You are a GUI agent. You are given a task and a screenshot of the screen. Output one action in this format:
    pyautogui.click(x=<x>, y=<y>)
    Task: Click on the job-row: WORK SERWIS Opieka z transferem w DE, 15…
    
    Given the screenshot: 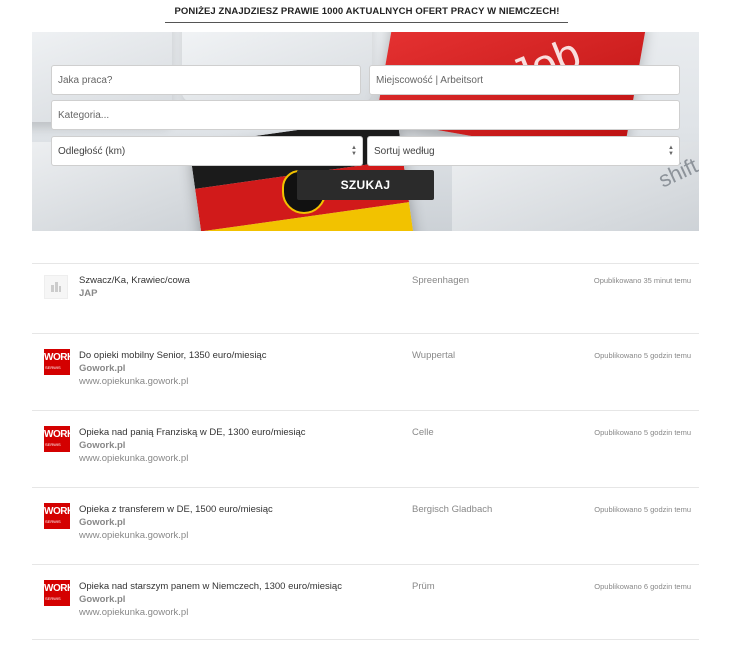 What is the action you would take?
    pyautogui.click(x=365, y=525)
    